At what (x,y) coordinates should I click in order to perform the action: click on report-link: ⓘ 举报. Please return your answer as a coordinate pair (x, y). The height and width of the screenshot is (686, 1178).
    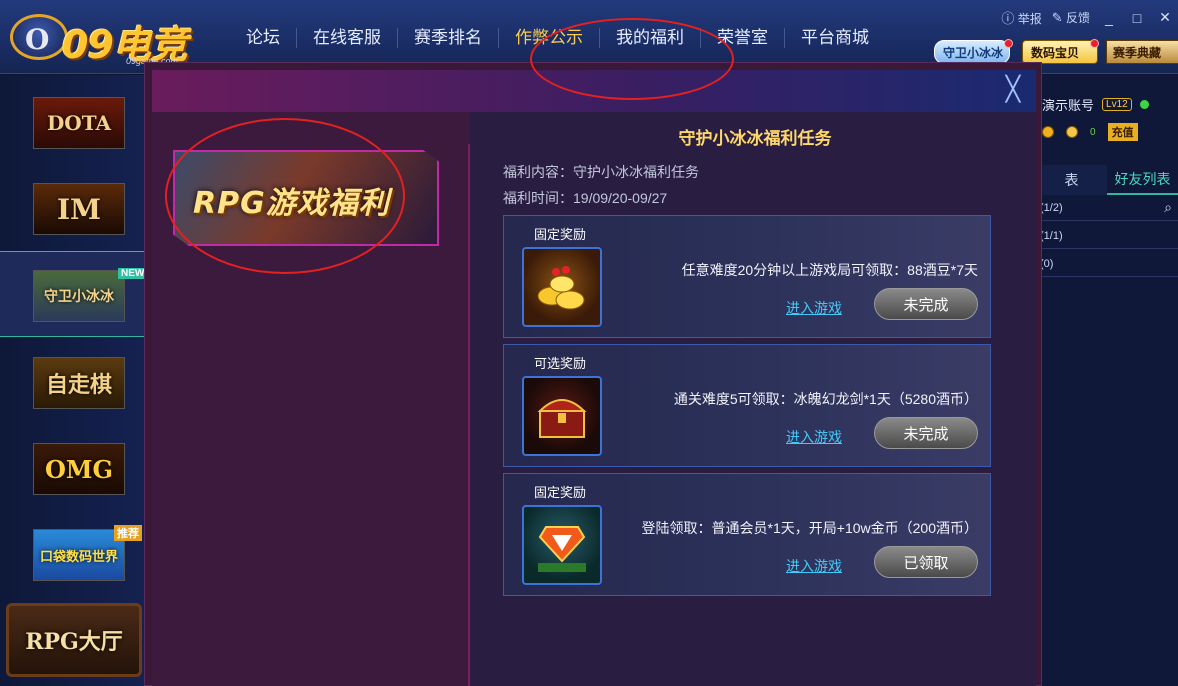
    Looking at the image, I should click on (1021, 17).